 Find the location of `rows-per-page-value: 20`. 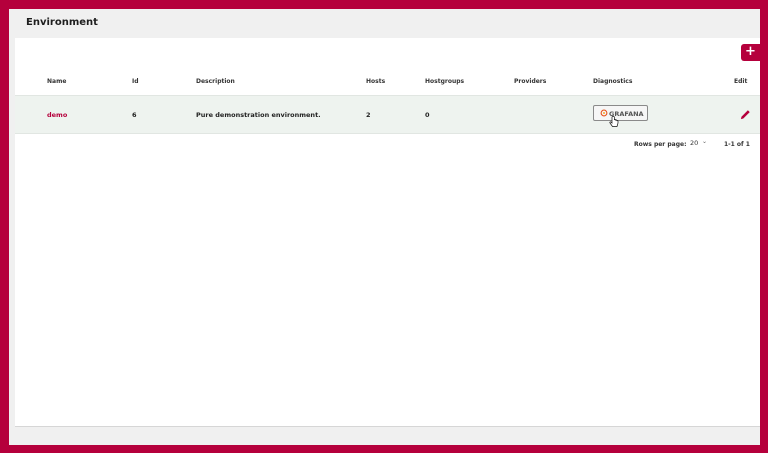

rows-per-page-value: 20 is located at coordinates (694, 143).